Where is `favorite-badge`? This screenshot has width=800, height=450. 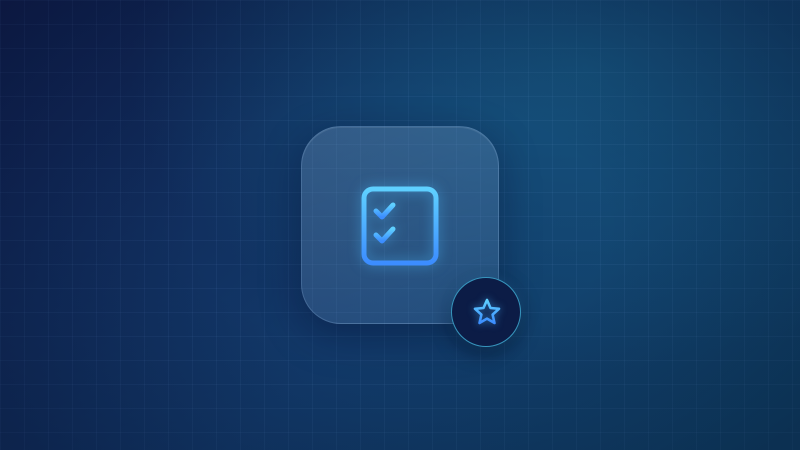 favorite-badge is located at coordinates (486, 312).